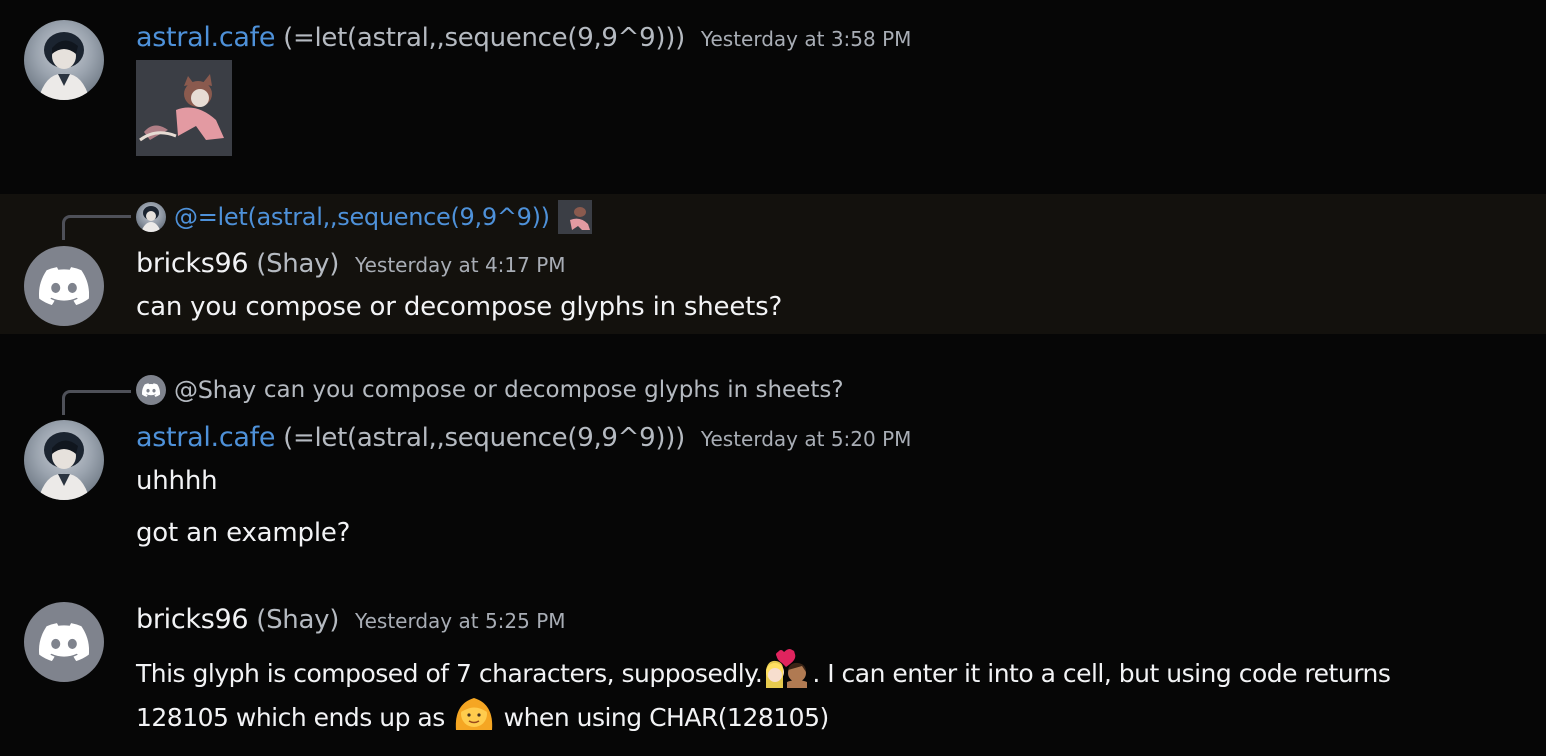 This screenshot has height=756, width=1546. What do you see at coordinates (474, 715) in the screenshot?
I see `woman-emoji-icon` at bounding box center [474, 715].